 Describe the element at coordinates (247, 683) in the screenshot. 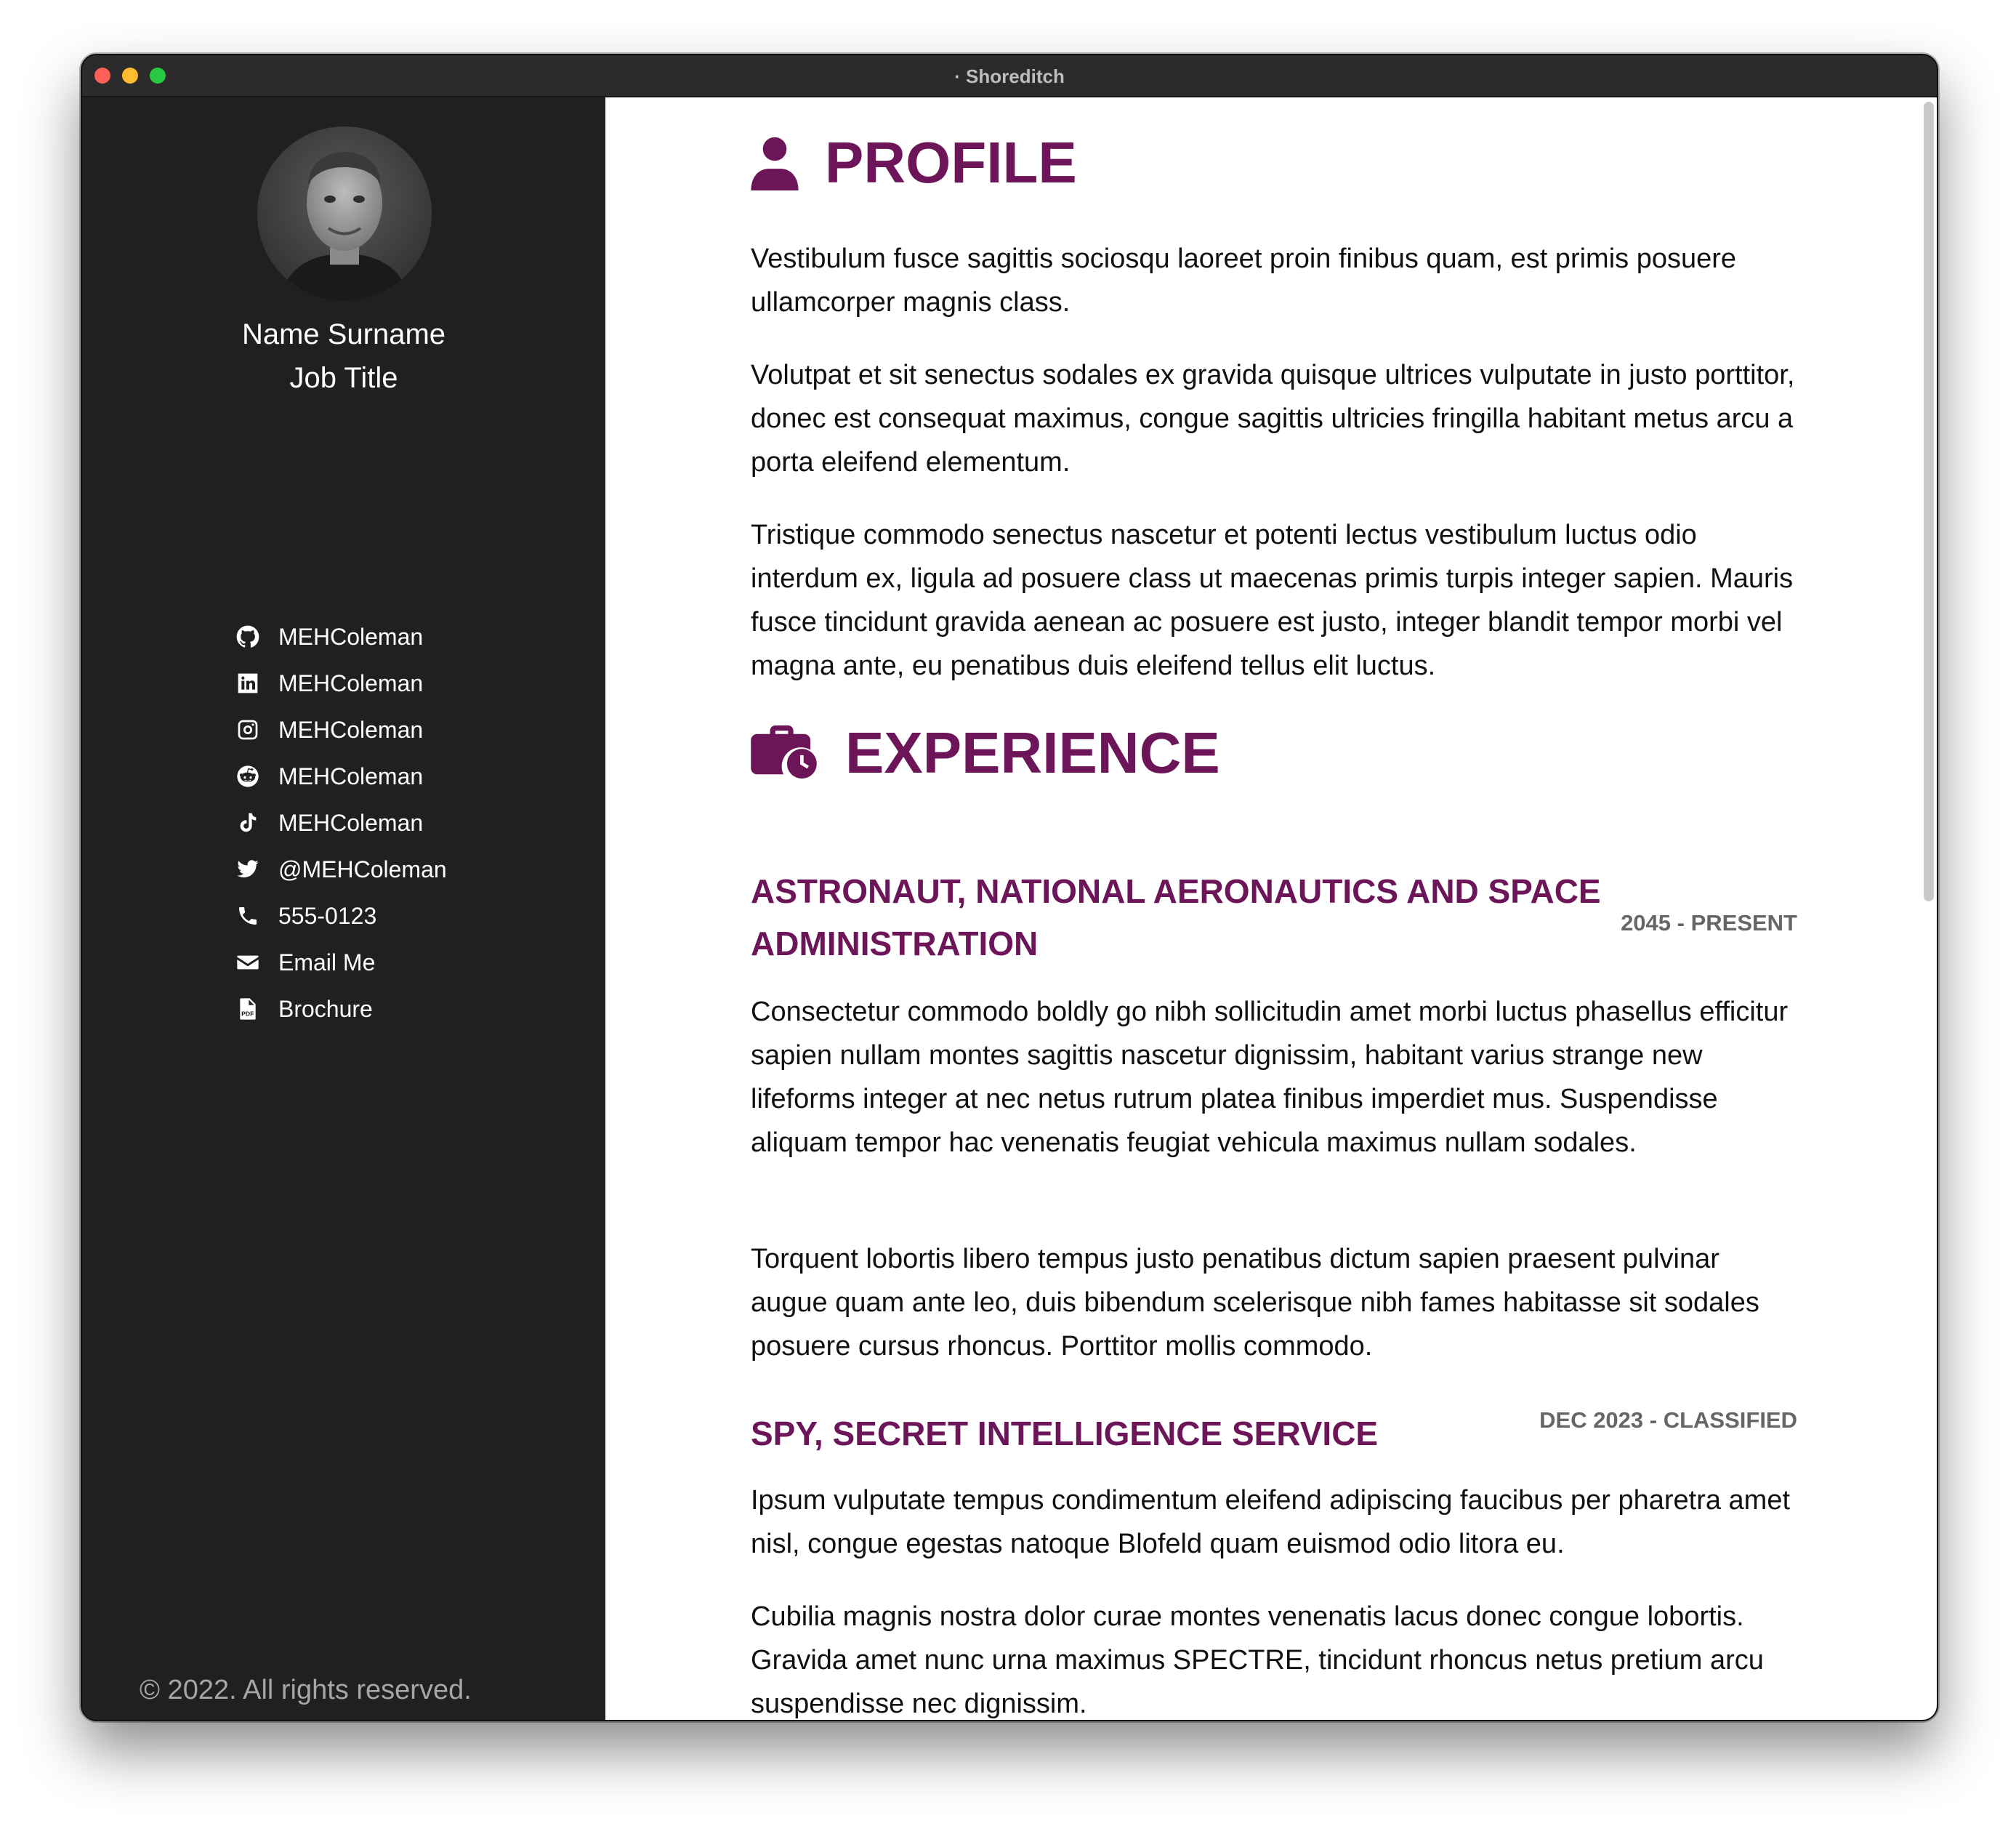

I see `linkedin-icon` at that location.